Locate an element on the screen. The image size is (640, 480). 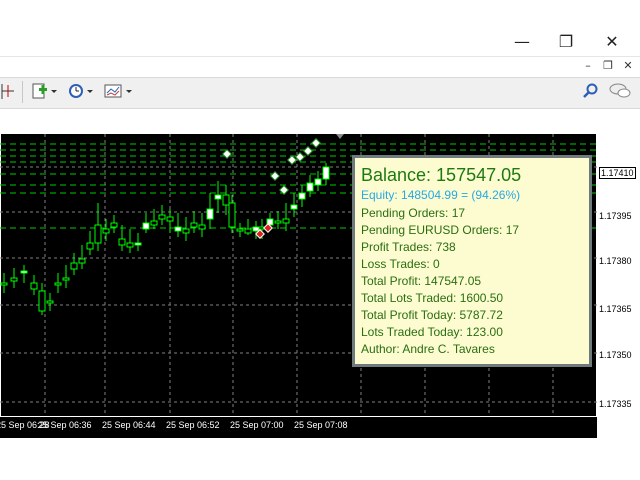
author-text: Author: Andre C. Tavares is located at coordinates (428, 349).